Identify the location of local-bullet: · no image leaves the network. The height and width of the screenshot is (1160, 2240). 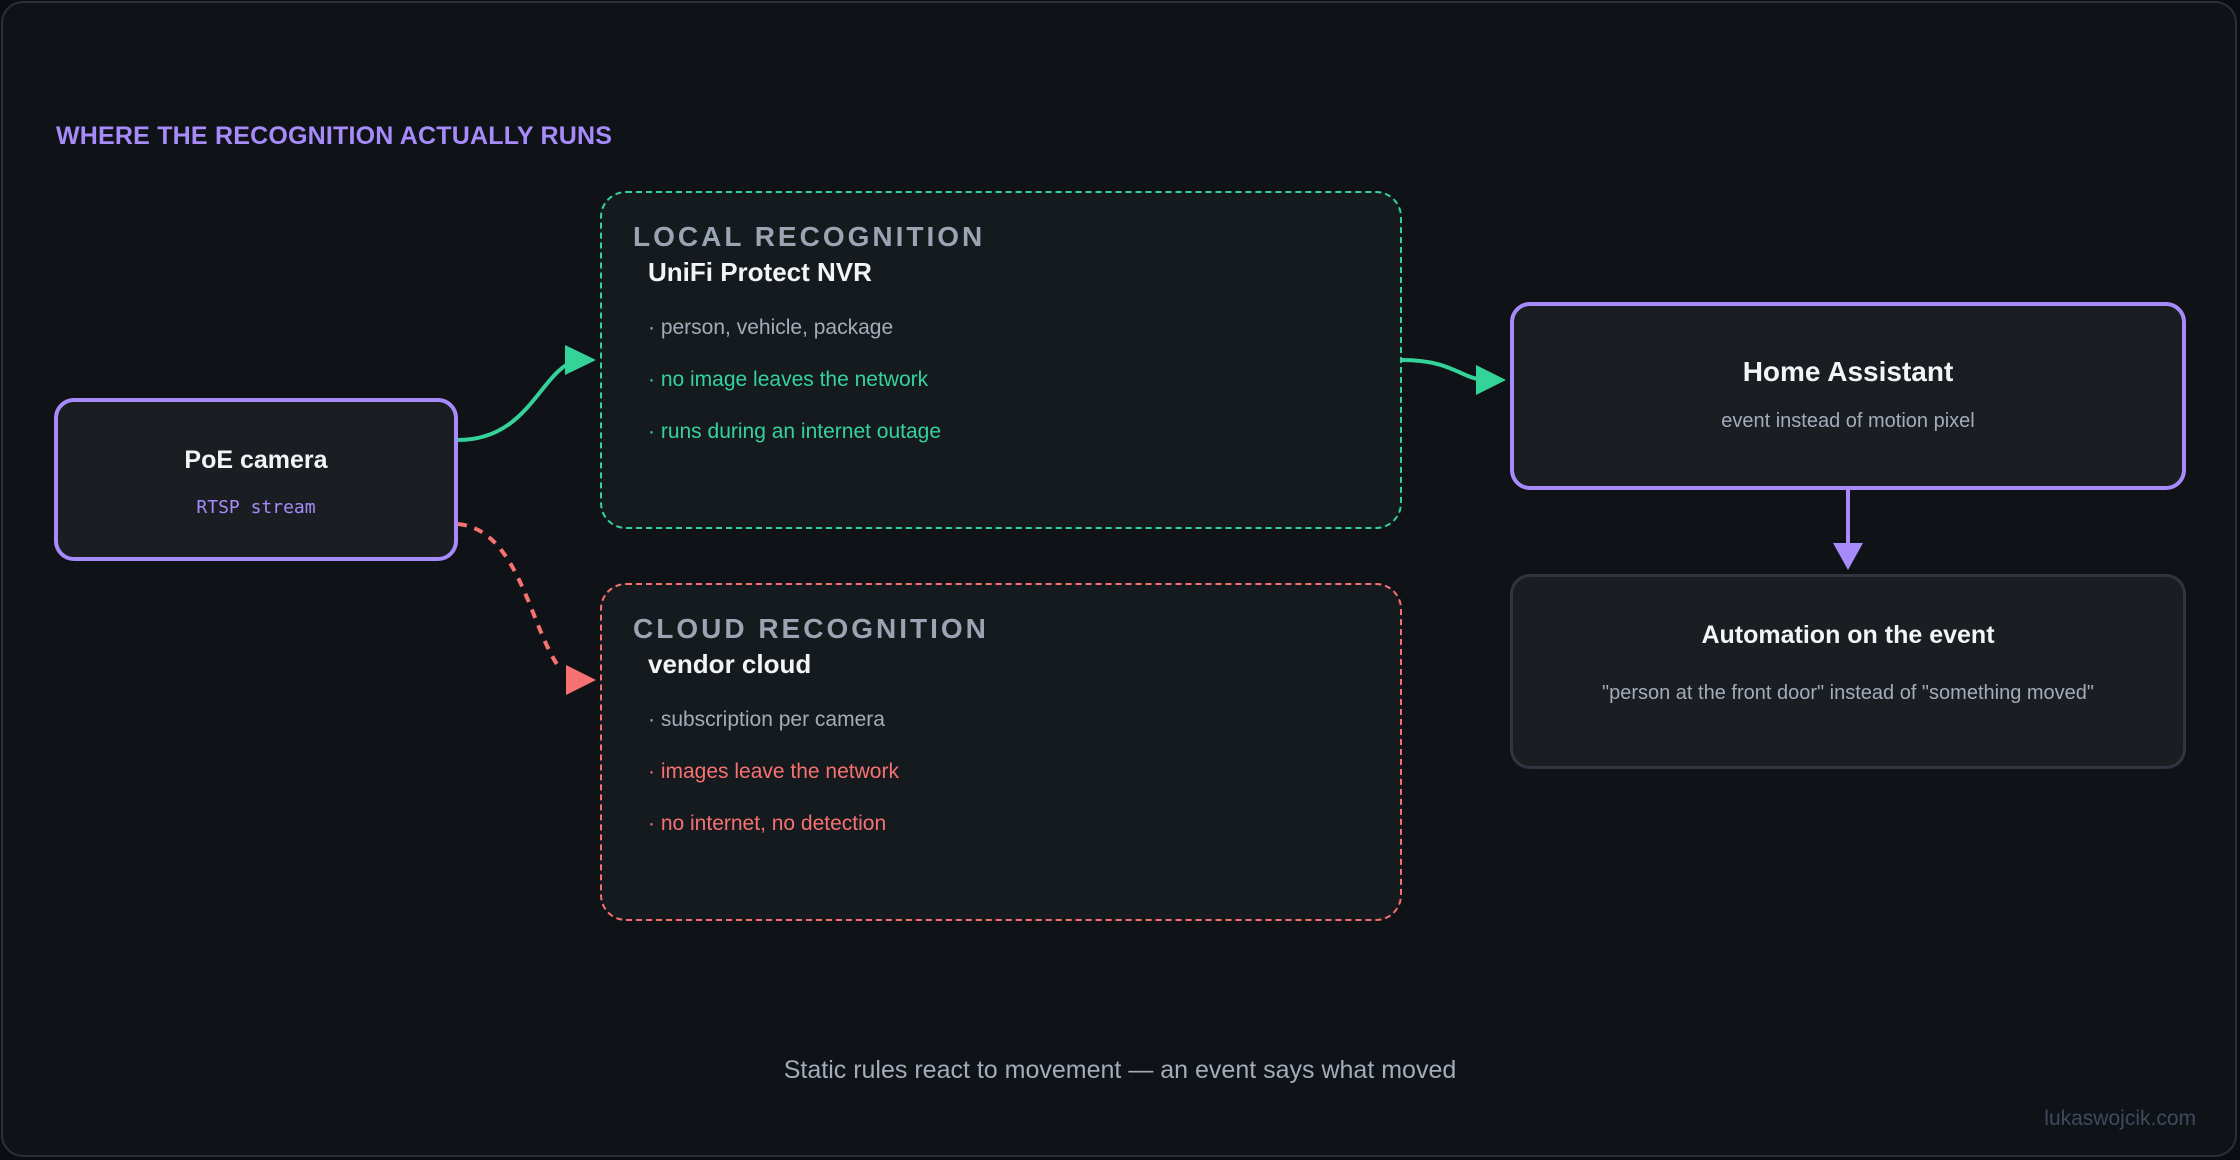
(788, 379).